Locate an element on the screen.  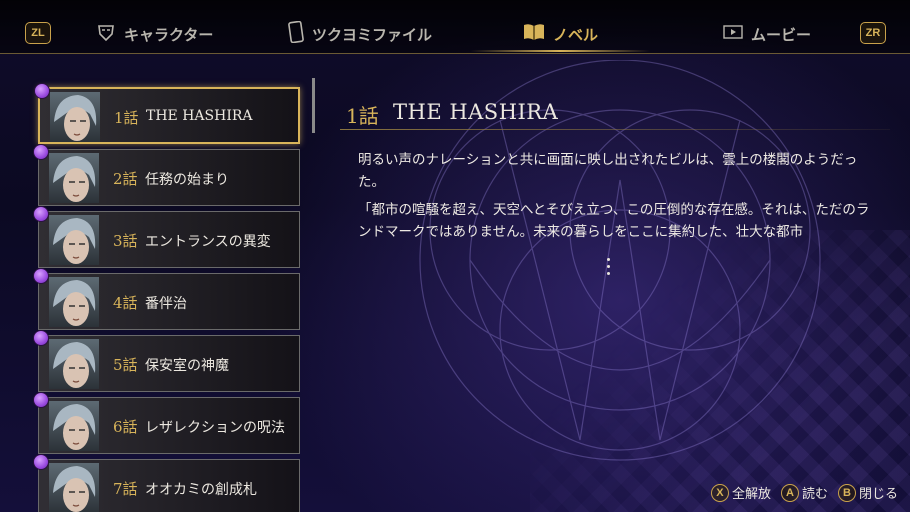
tab-label: ノベル is located at coordinates (576, 34).